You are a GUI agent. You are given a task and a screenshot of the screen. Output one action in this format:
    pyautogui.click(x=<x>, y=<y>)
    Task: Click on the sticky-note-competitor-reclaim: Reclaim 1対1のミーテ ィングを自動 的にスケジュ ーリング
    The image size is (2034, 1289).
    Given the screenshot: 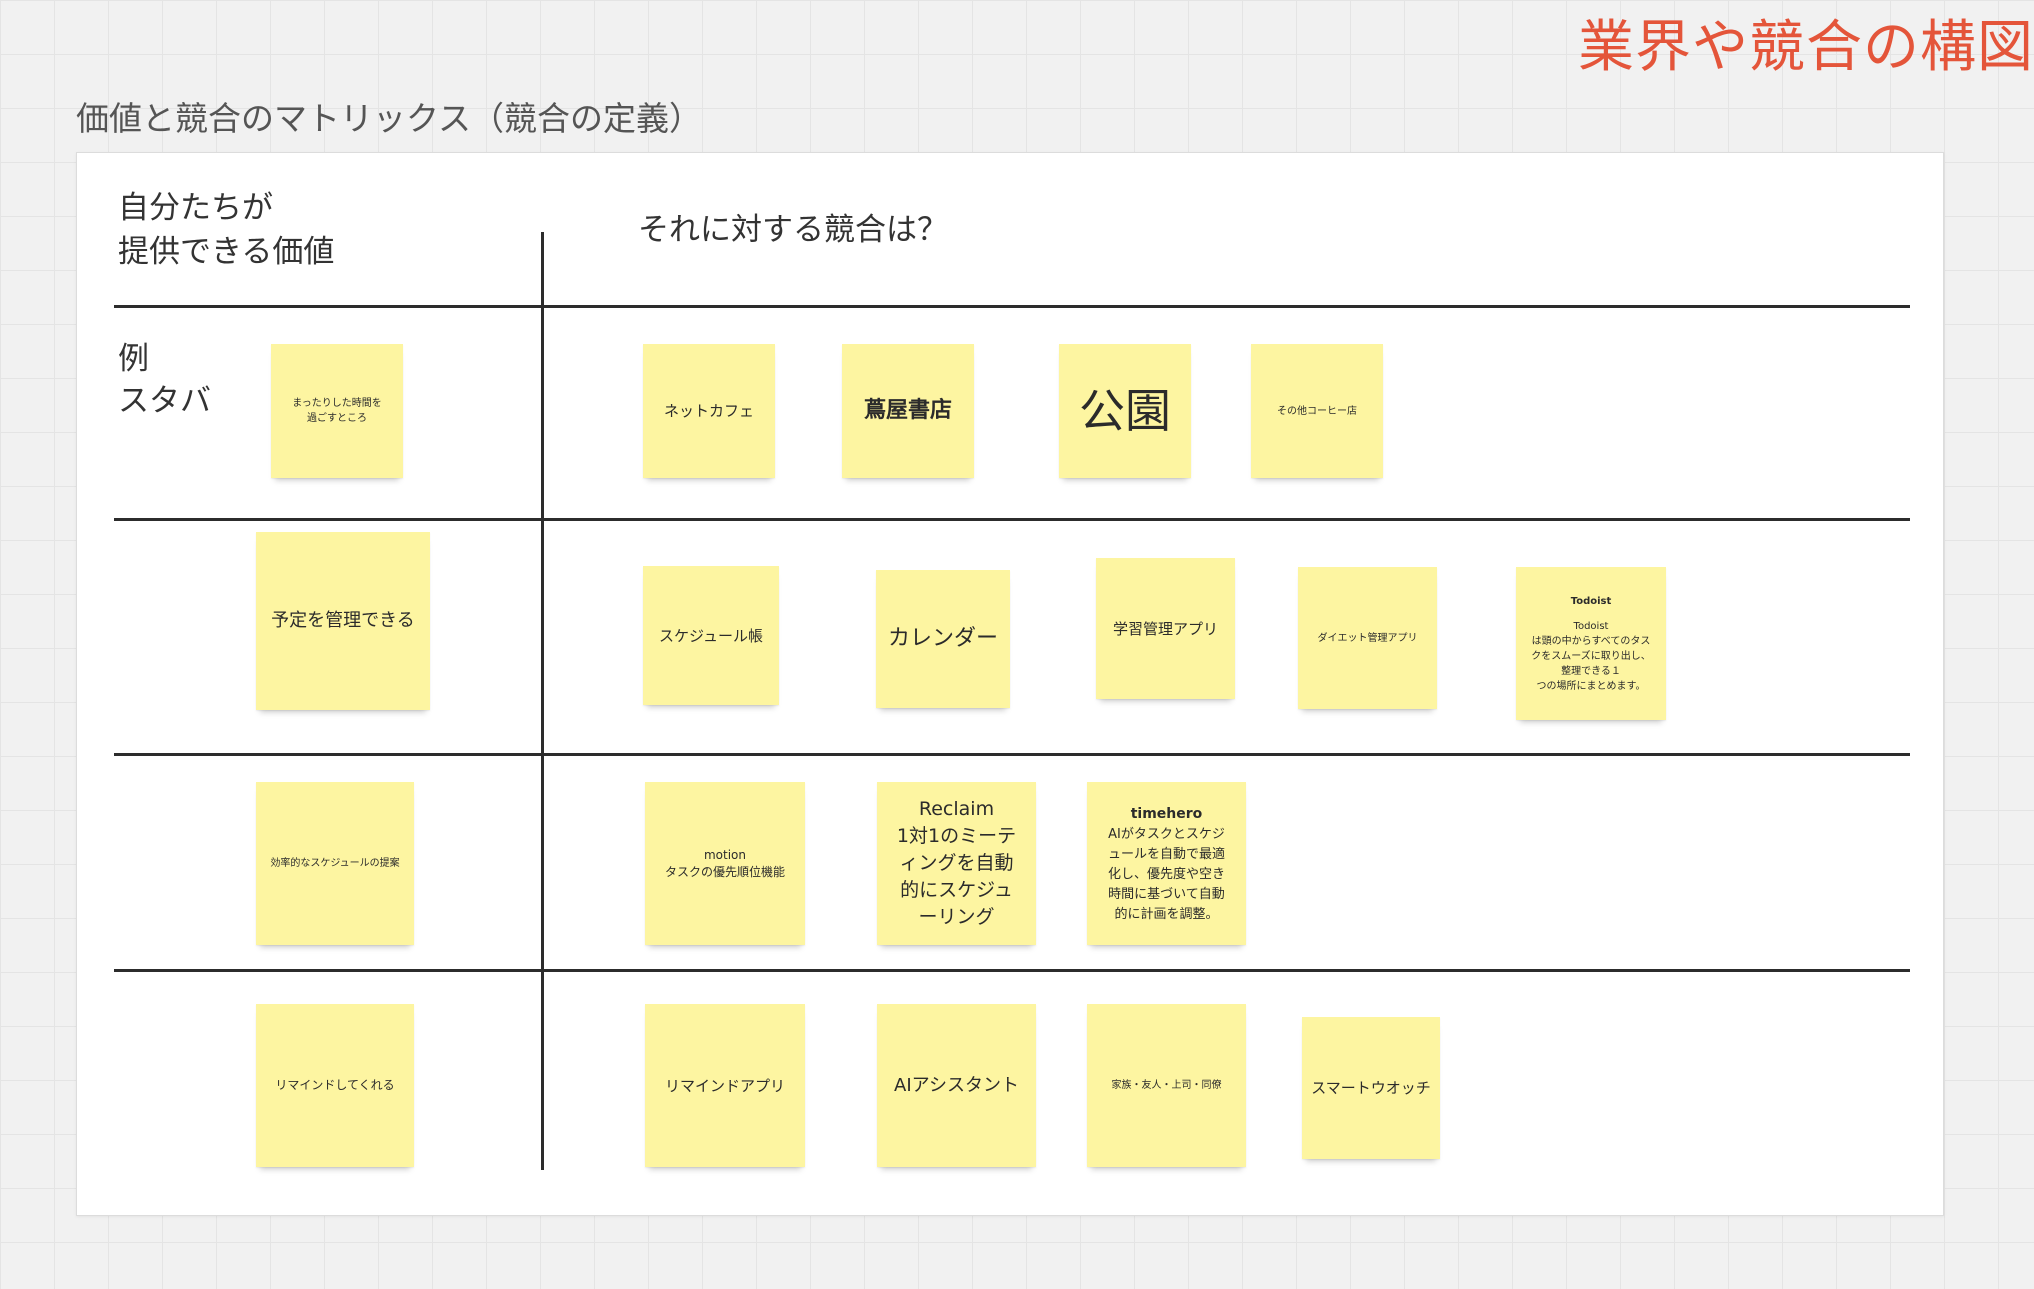 What is the action you would take?
    pyautogui.click(x=956, y=863)
    